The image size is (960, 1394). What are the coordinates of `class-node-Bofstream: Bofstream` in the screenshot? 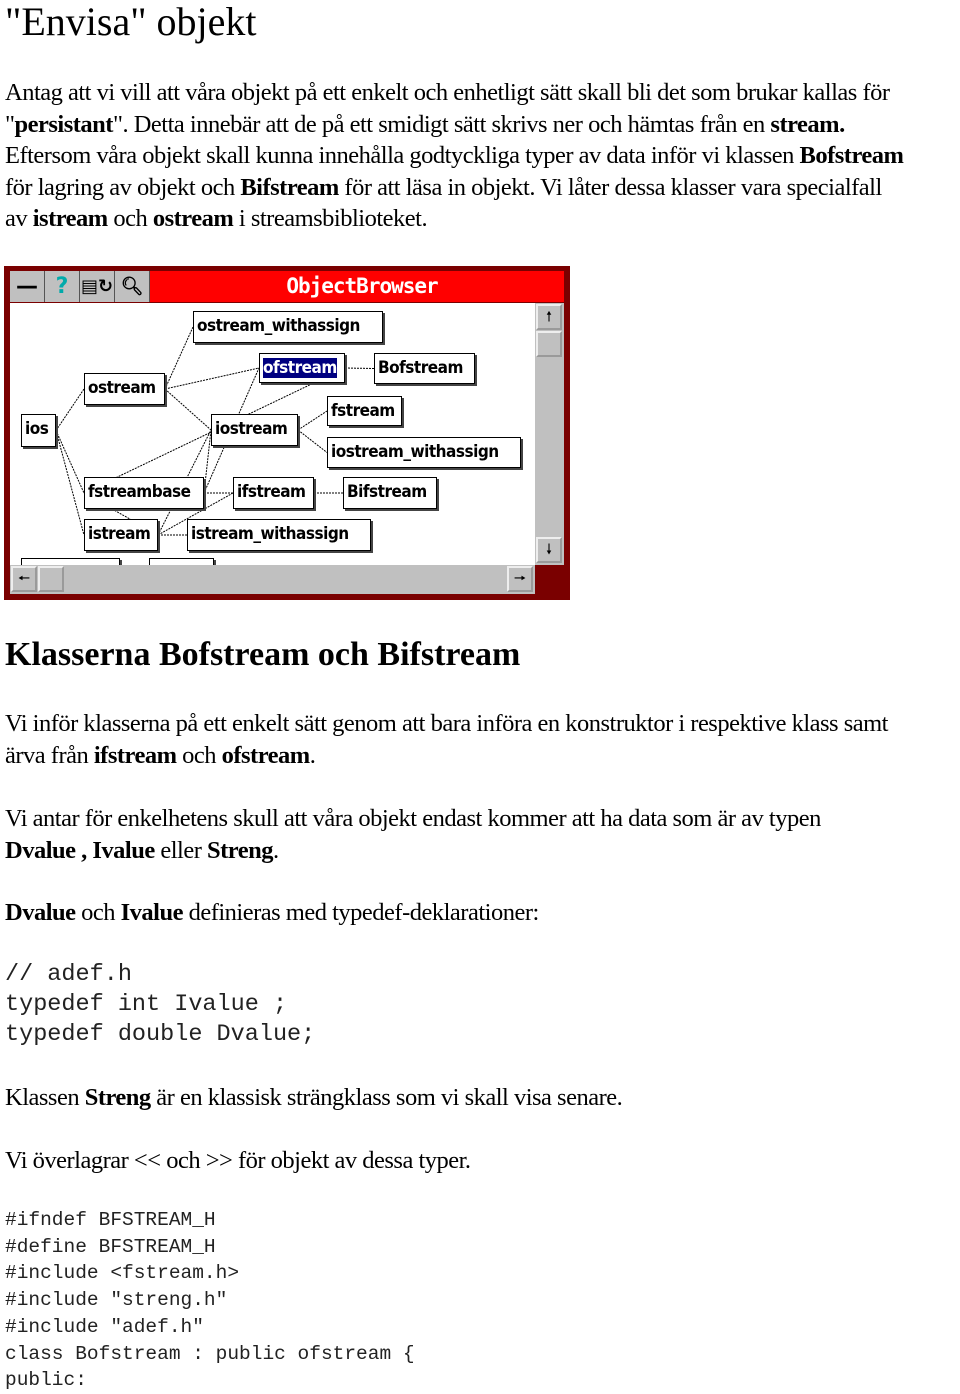 It's located at (424, 368).